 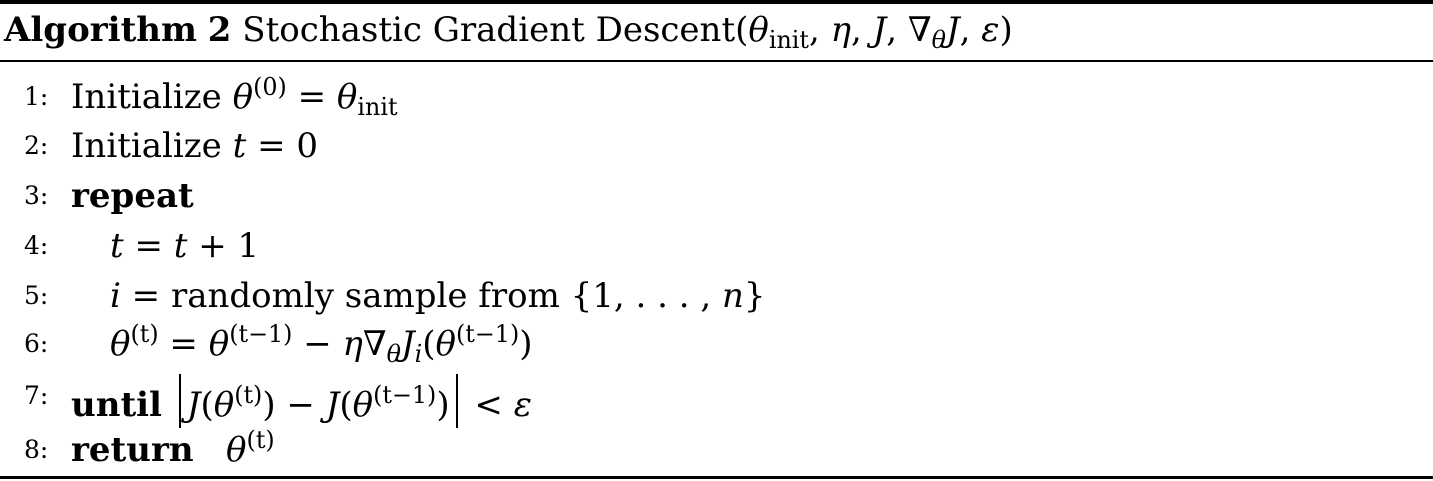 What do you see at coordinates (36, 343) in the screenshot?
I see `line-number: 6:` at bounding box center [36, 343].